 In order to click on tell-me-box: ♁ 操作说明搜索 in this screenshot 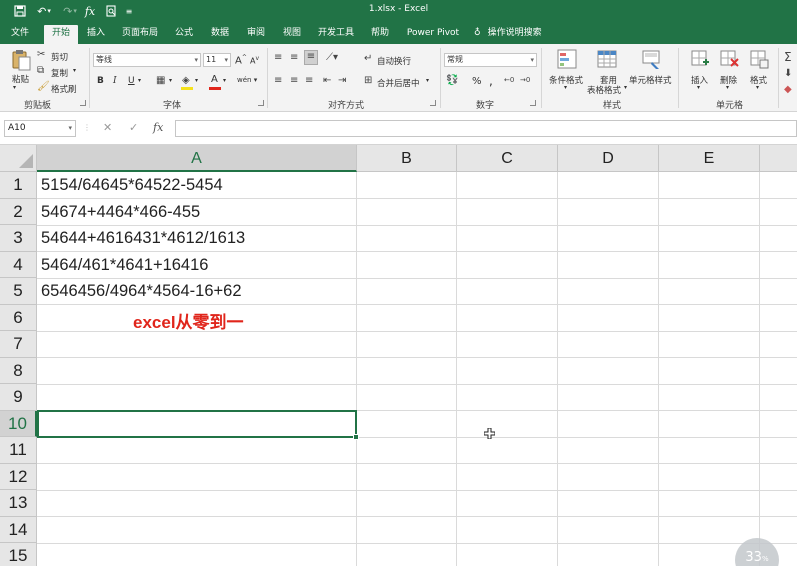, I will do `click(508, 33)`.